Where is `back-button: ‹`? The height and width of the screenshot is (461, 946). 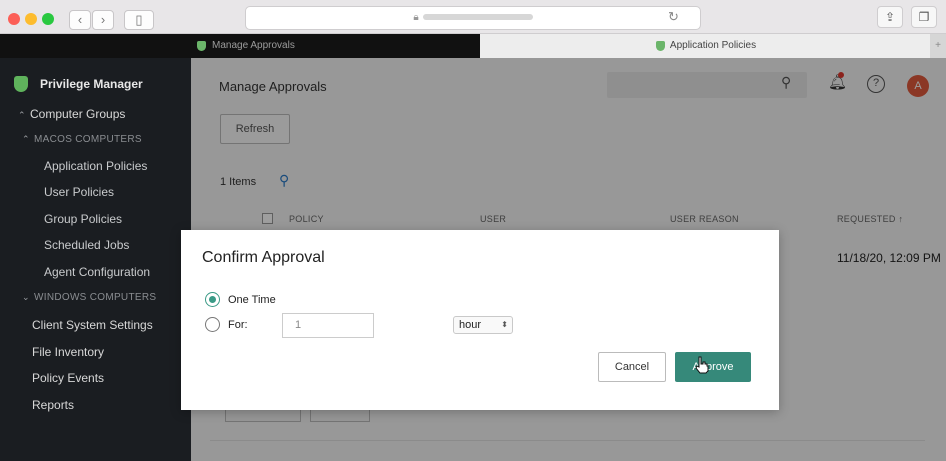
back-button: ‹ is located at coordinates (80, 20).